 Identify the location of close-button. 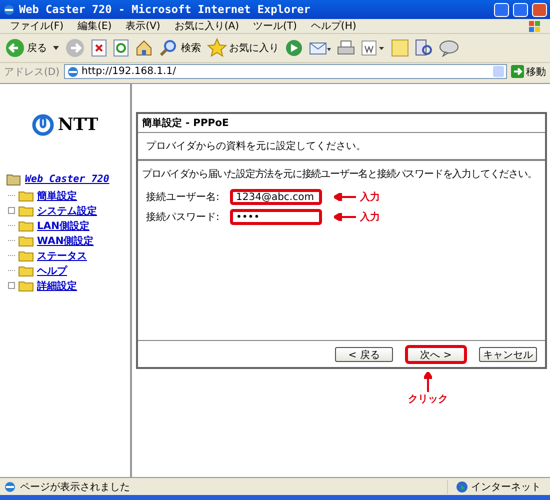
(539, 9).